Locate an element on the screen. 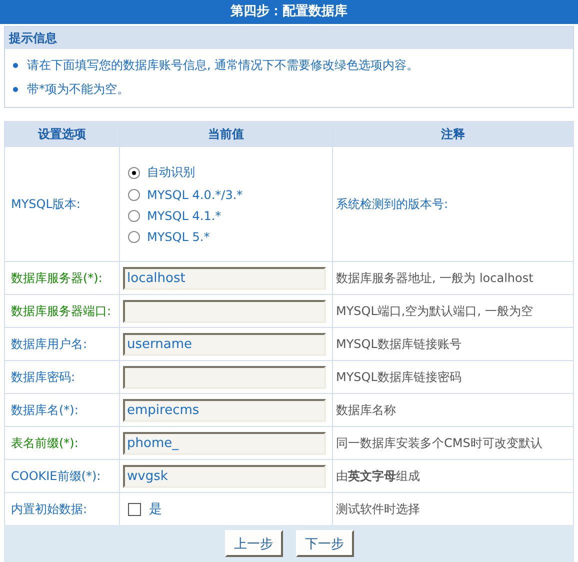 The width and height of the screenshot is (578, 562). note-text: 数据库服务器地址, 一般为 localhost is located at coordinates (435, 278).